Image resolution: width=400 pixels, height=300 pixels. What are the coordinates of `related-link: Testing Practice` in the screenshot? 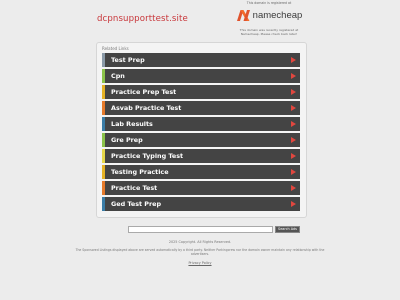 It's located at (201, 172).